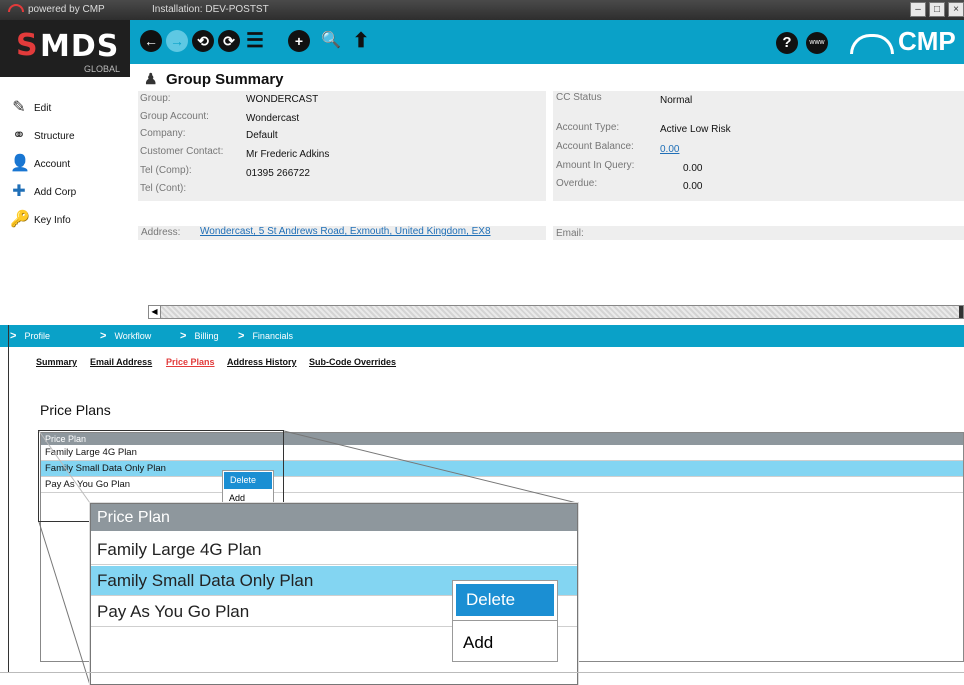 The image size is (964, 685). Describe the element at coordinates (478, 642) in the screenshot. I see `zoom-menu-item-add: Add` at that location.